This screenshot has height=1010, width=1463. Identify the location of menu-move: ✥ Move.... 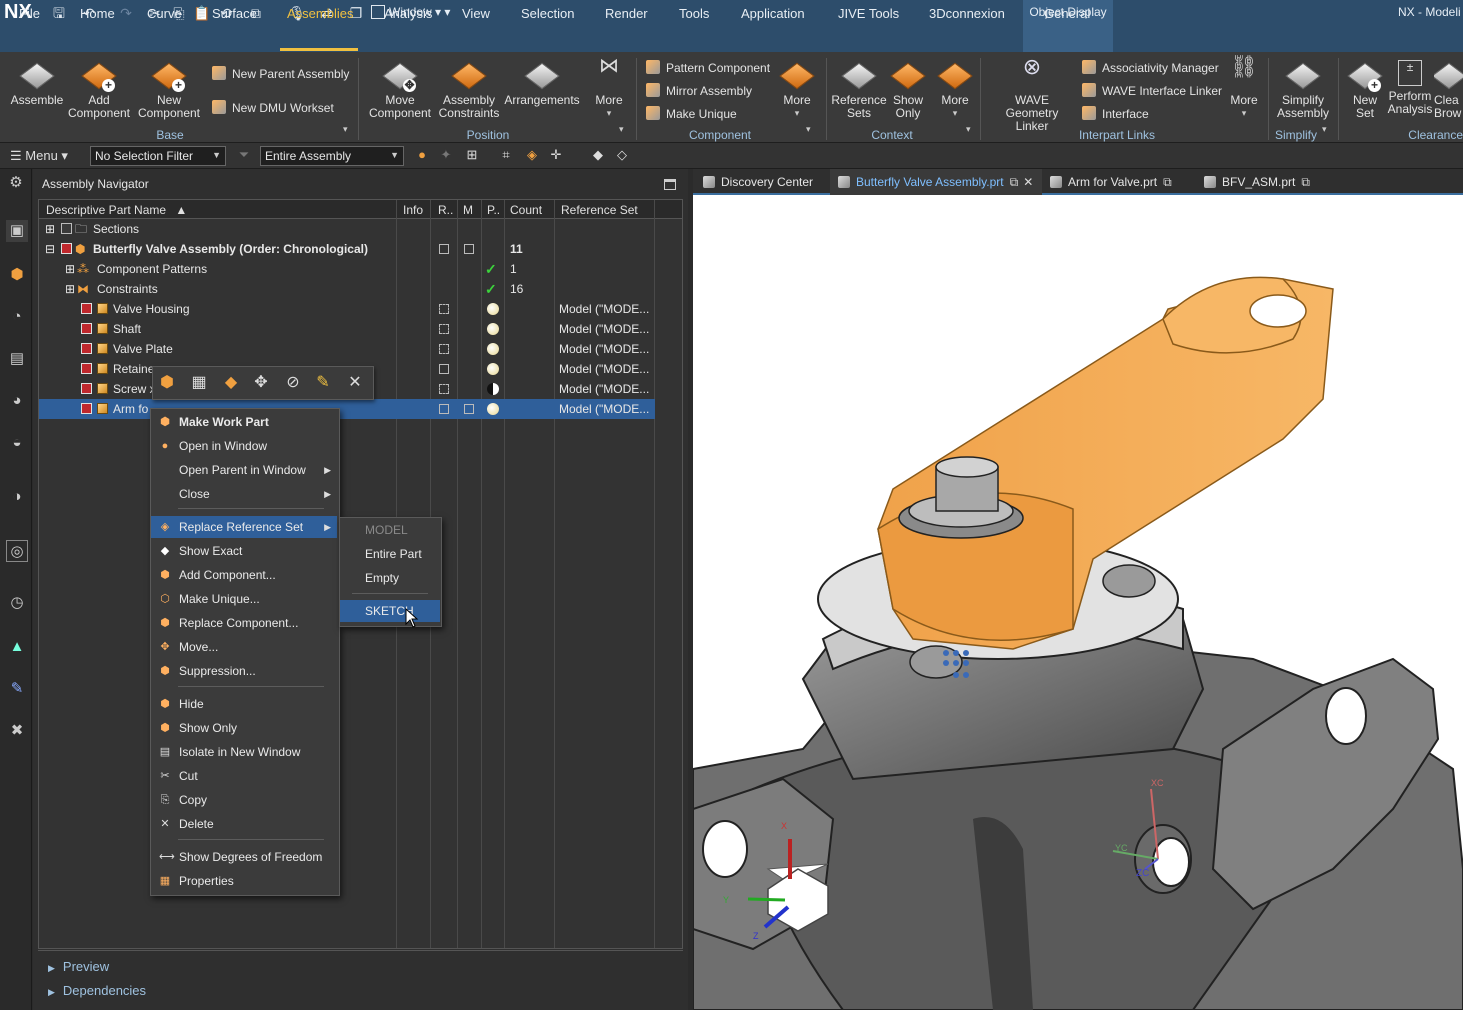
(244, 647).